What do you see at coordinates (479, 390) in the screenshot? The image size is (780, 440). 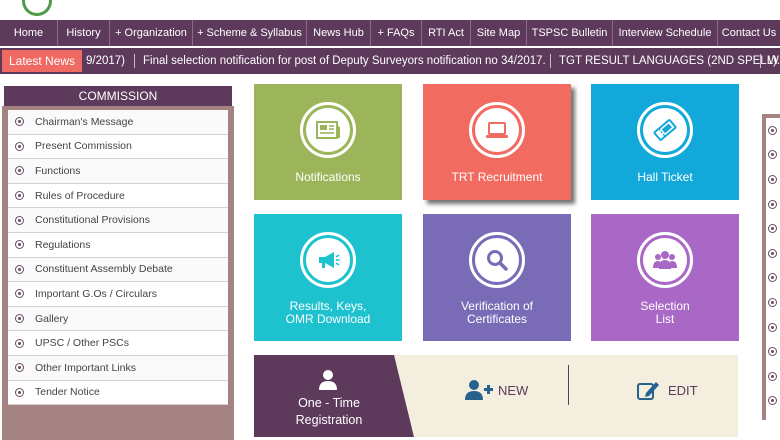 I see `add-user-icon` at bounding box center [479, 390].